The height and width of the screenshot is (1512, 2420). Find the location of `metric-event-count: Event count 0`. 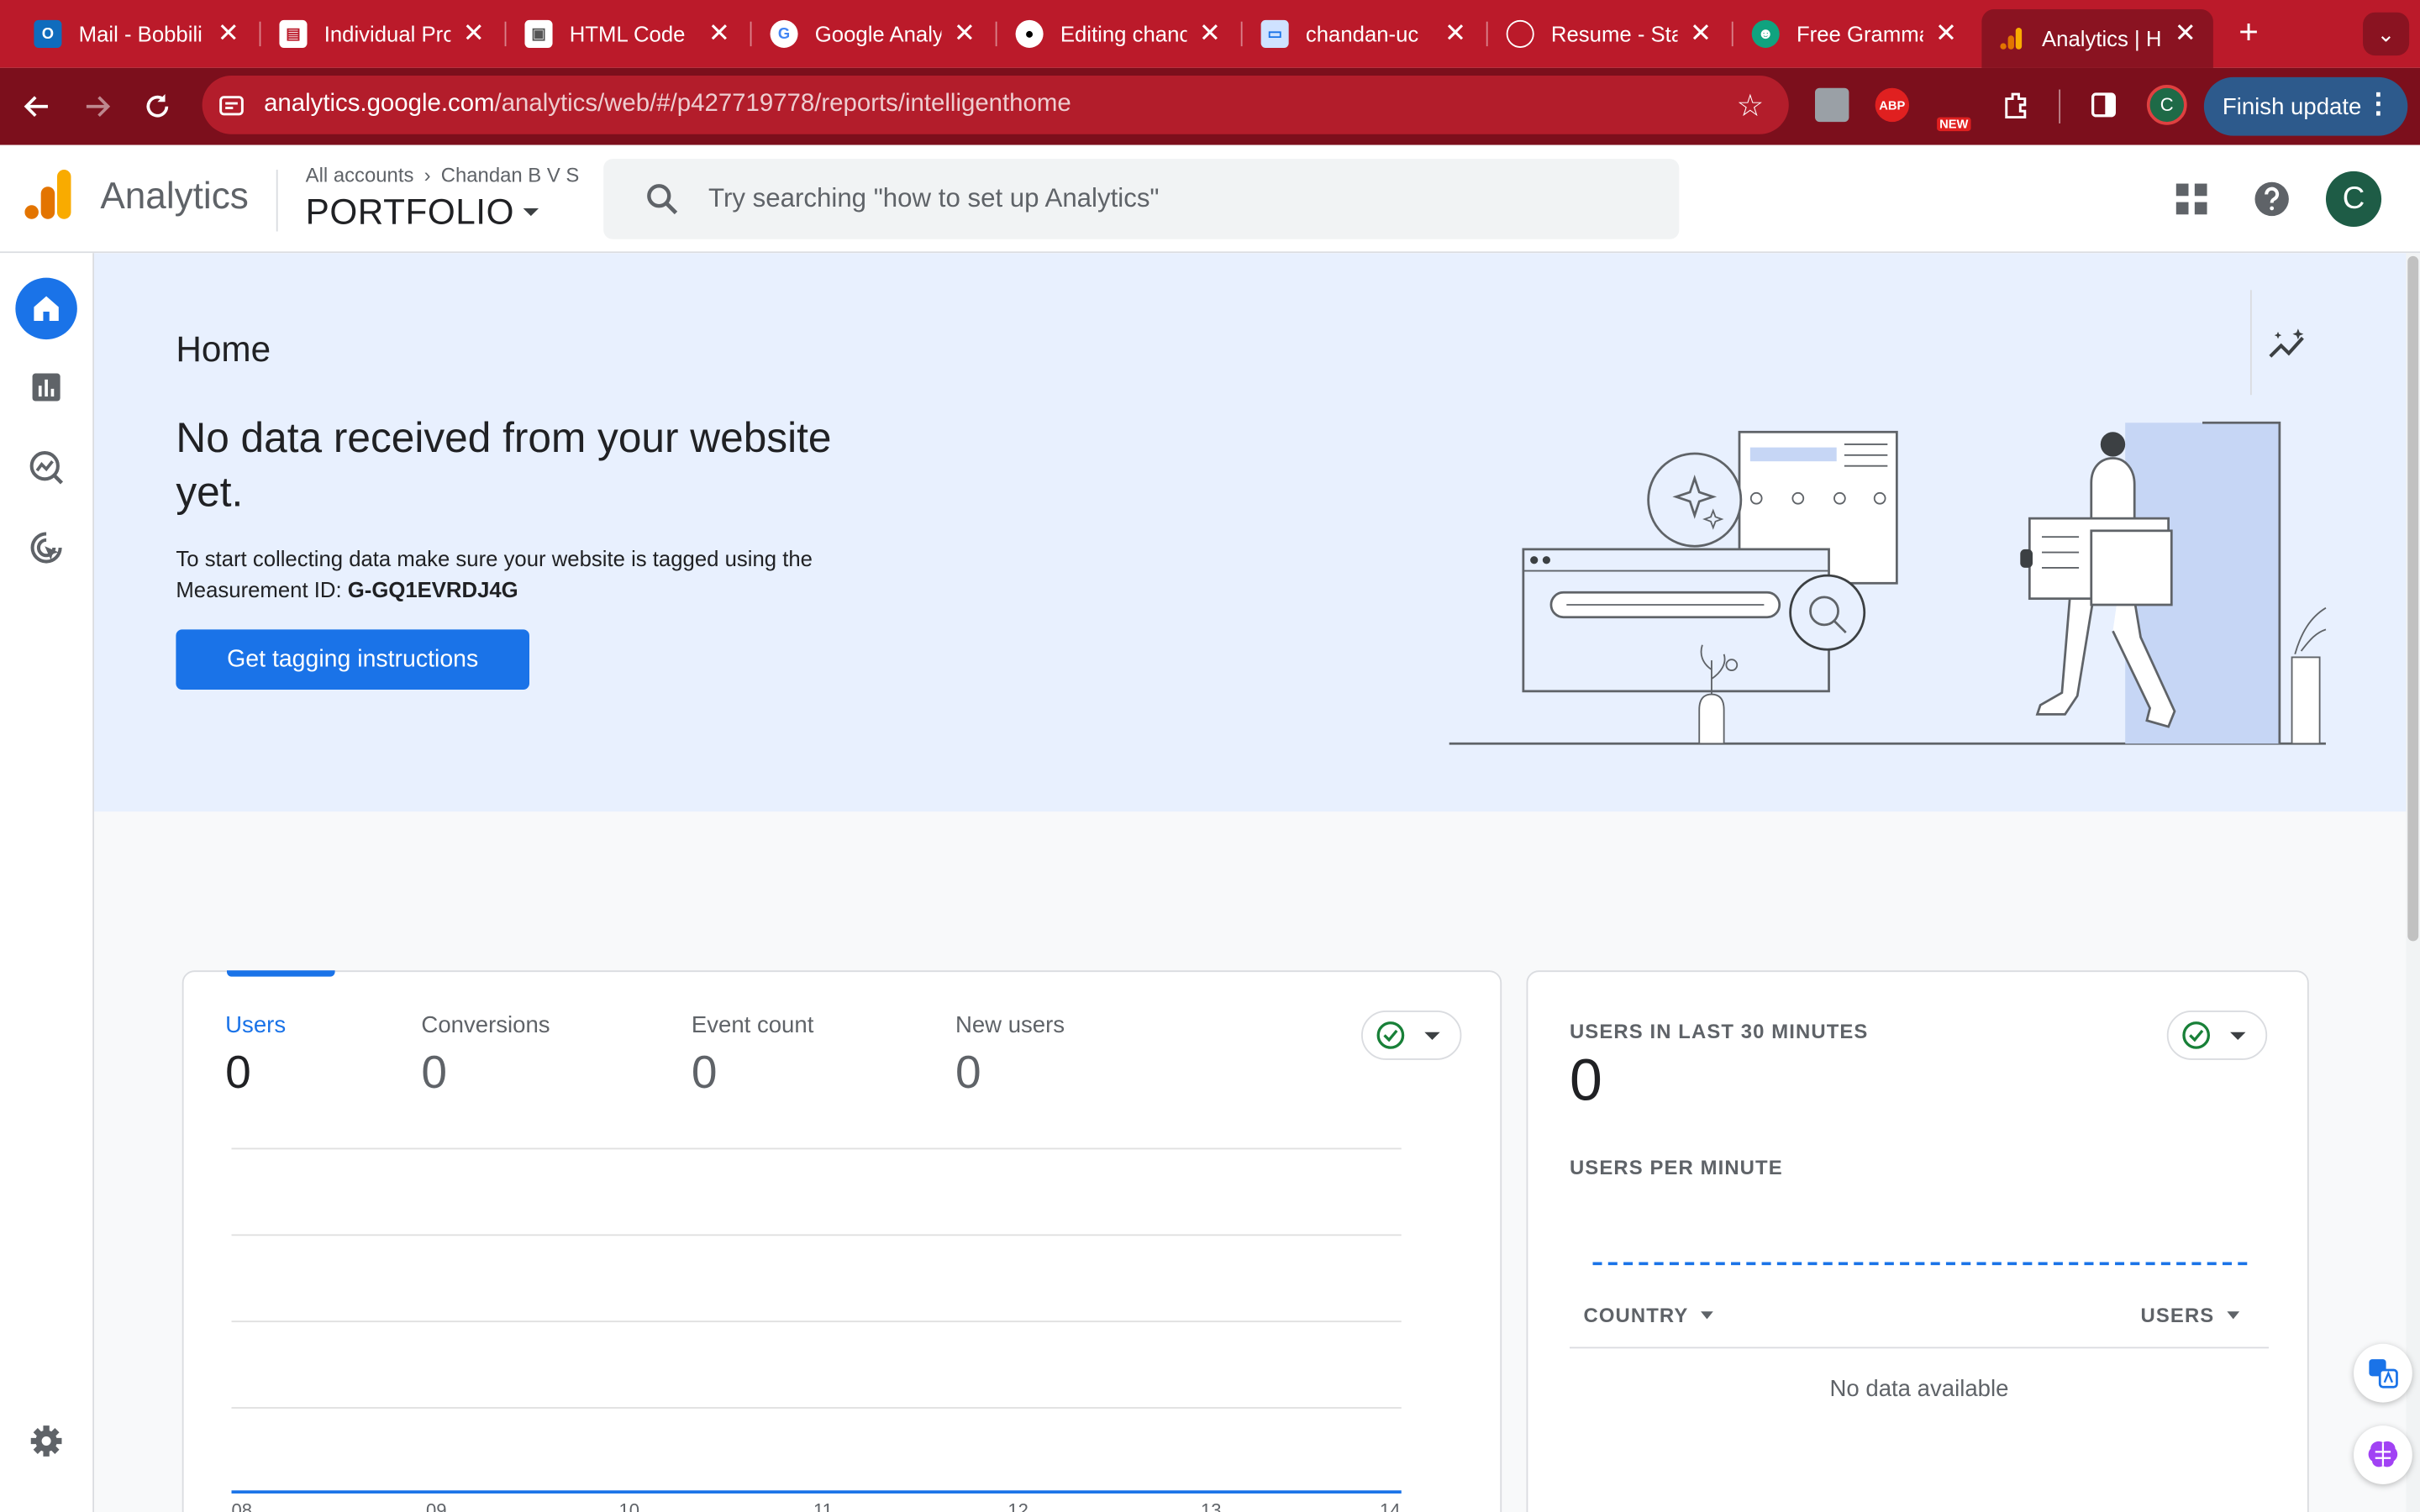

metric-event-count: Event count 0 is located at coordinates (753, 1056).